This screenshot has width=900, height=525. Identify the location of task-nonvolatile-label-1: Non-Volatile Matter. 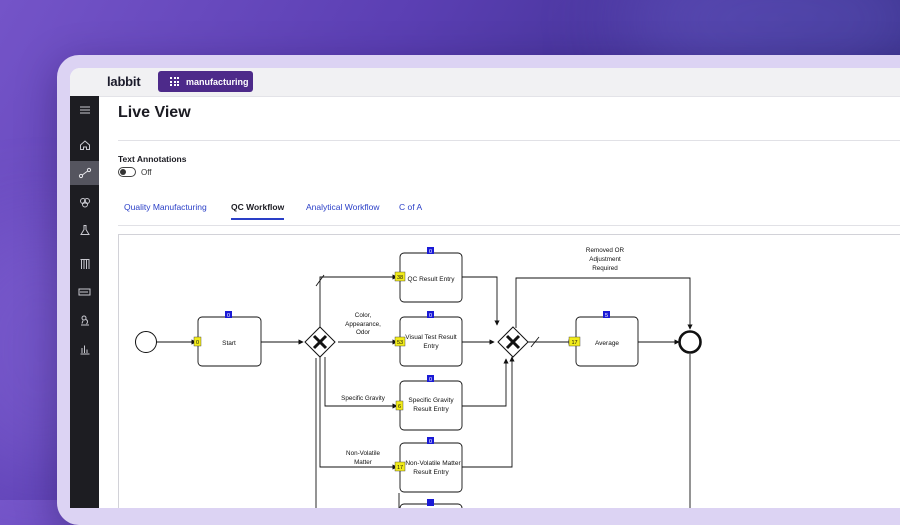
(433, 463).